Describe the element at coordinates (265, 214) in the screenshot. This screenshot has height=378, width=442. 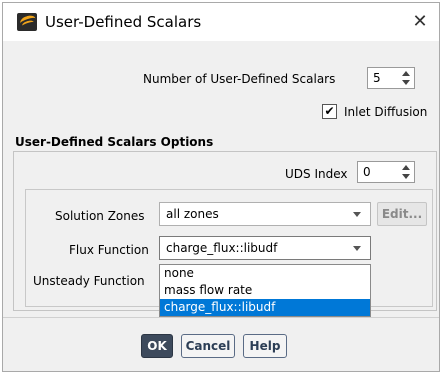
I see `solution-zones-select: all zones` at that location.